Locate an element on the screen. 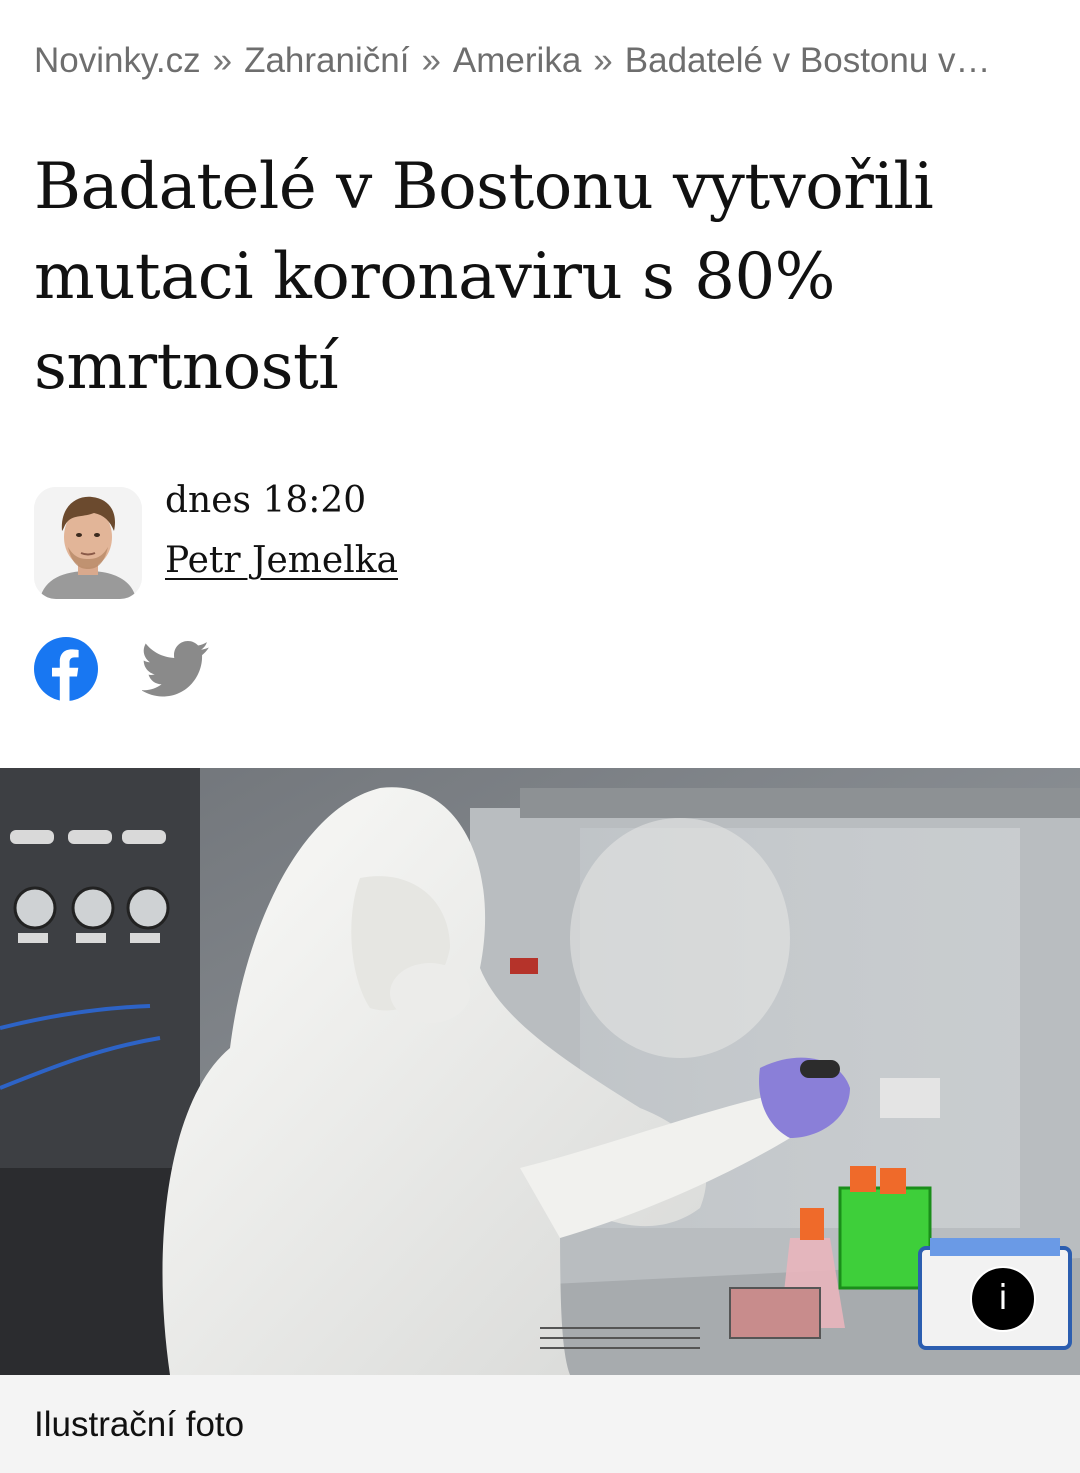 This screenshot has height=1473, width=1080. facebook-share-button is located at coordinates (66, 669).